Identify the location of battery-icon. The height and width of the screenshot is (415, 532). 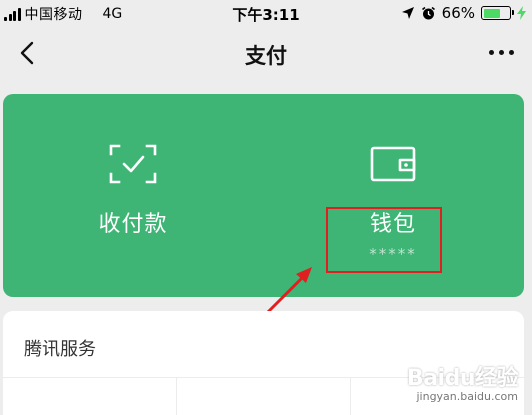
(497, 13).